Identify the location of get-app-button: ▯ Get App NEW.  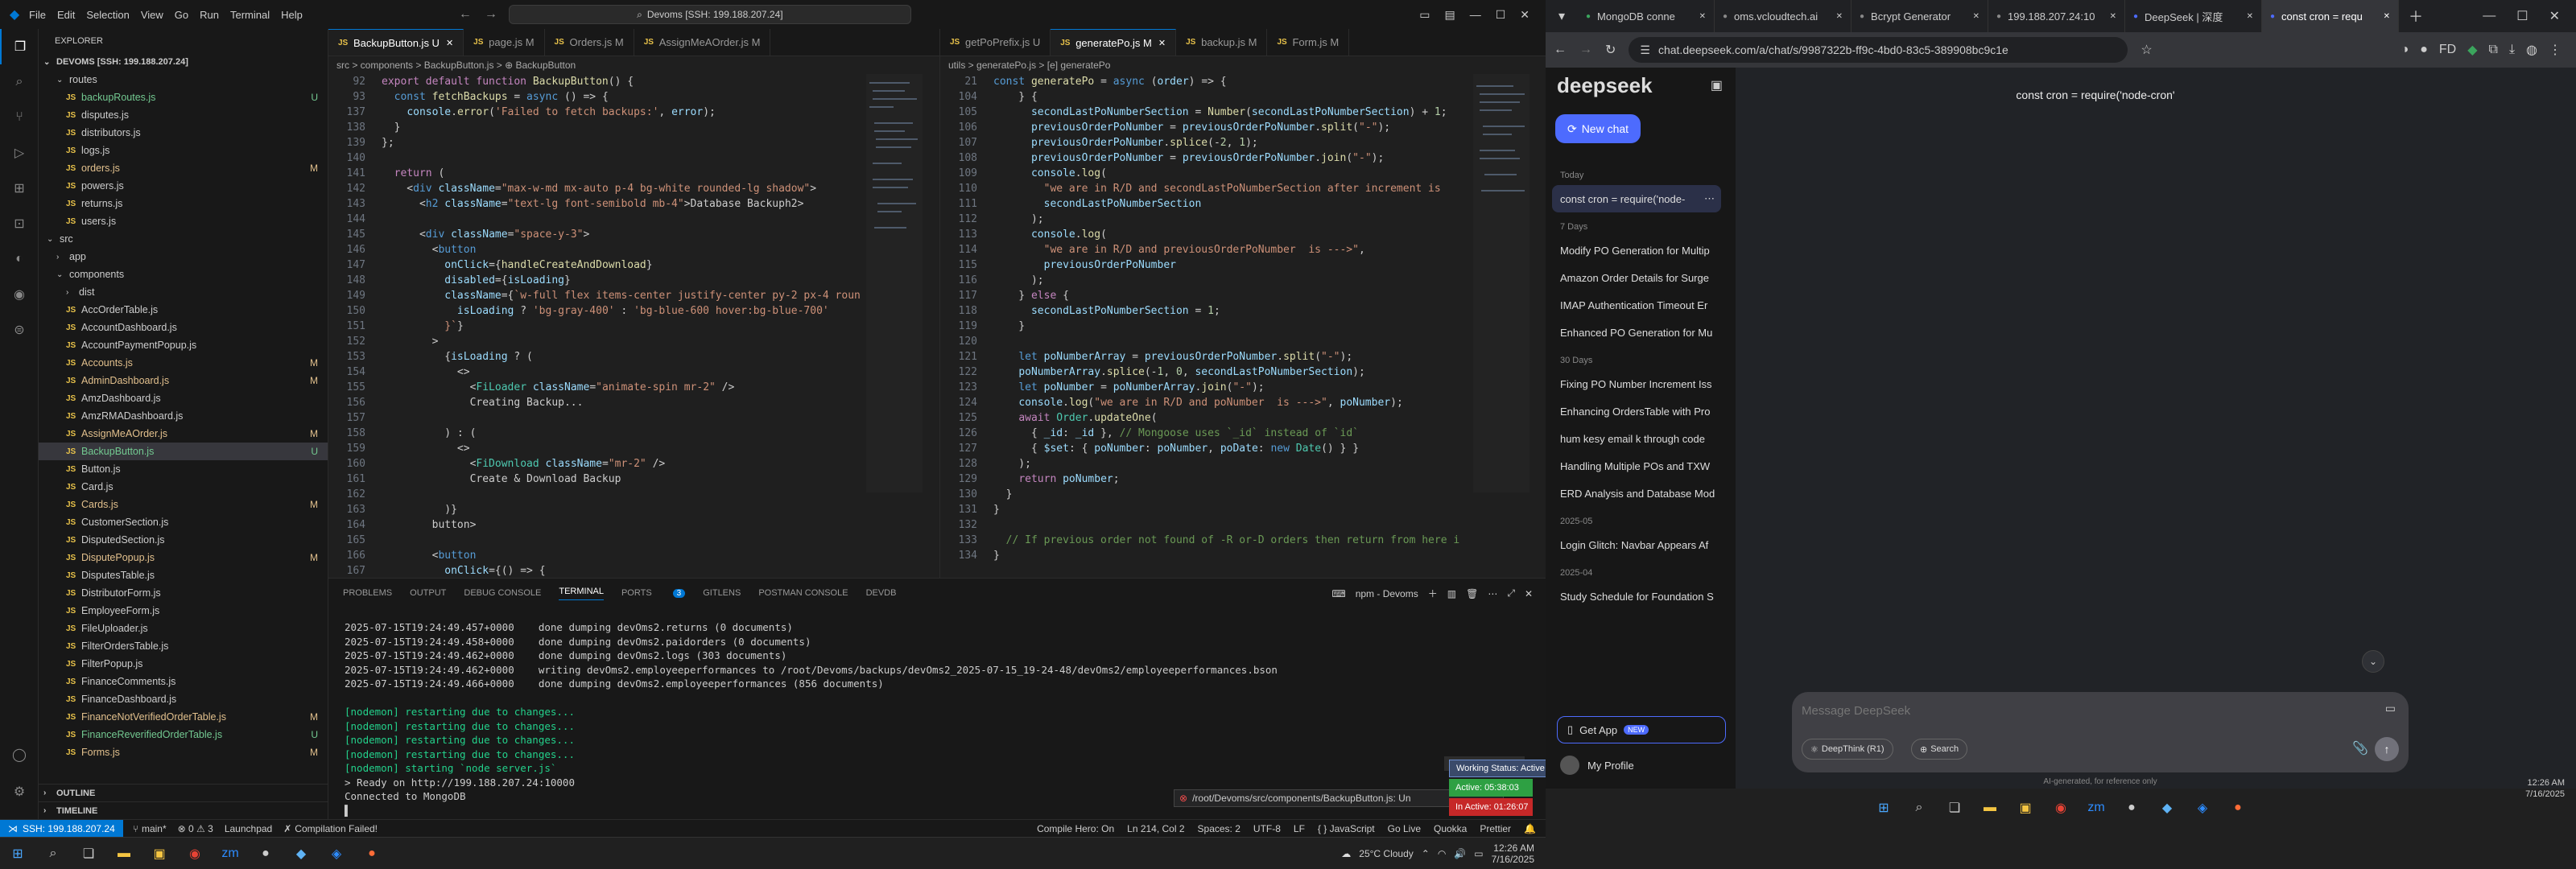
(1641, 729).